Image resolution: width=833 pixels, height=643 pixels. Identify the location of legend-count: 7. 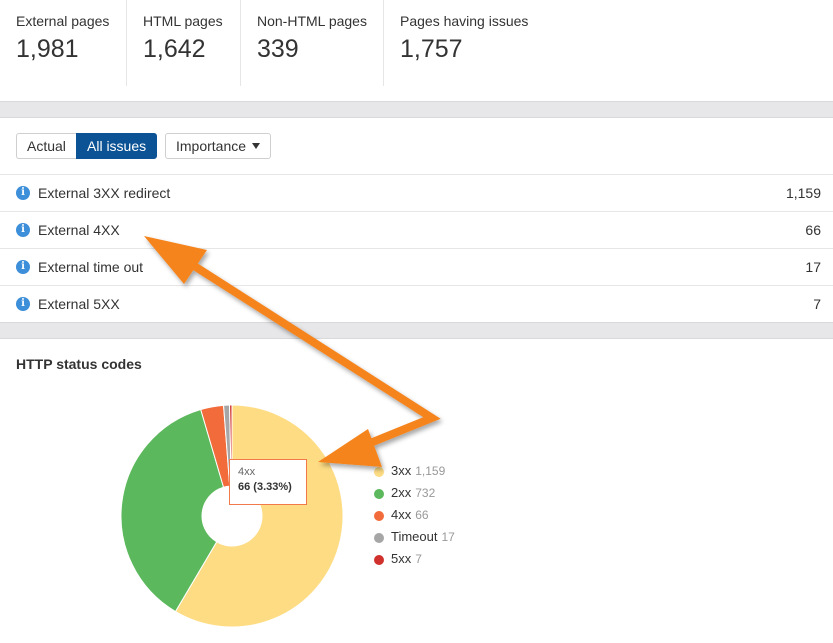
(418, 559).